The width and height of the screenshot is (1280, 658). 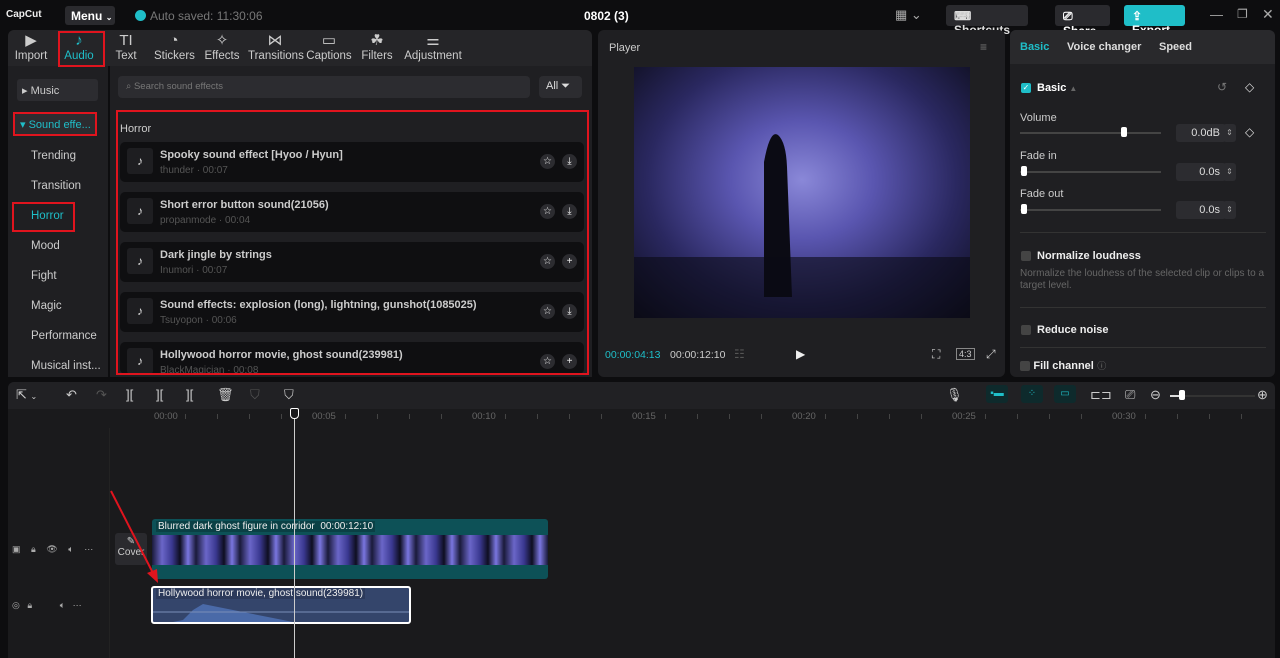 What do you see at coordinates (1182, 395) in the screenshot?
I see `zoom-slider-handle` at bounding box center [1182, 395].